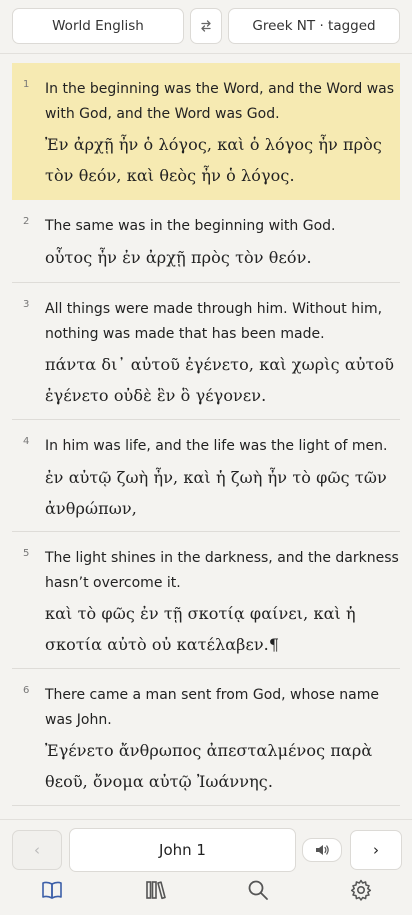  I want to click on verse-number: 3, so click(26, 304).